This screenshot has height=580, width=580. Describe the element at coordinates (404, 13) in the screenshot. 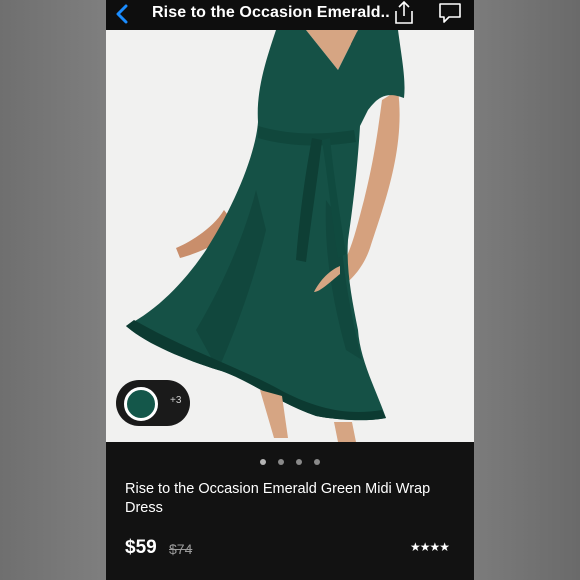

I see `share-icon` at that location.